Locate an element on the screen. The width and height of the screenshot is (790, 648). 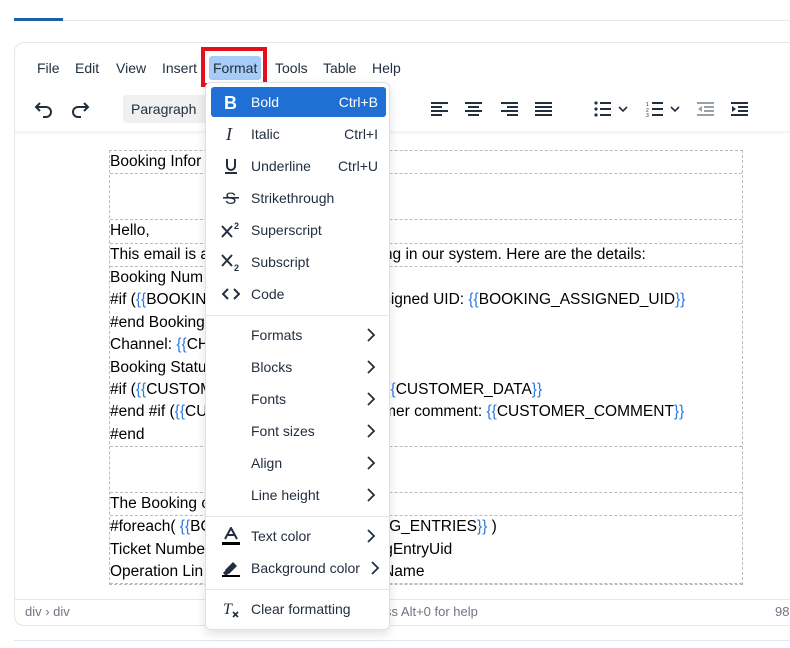
format-menu-label: Fonts is located at coordinates (269, 399).